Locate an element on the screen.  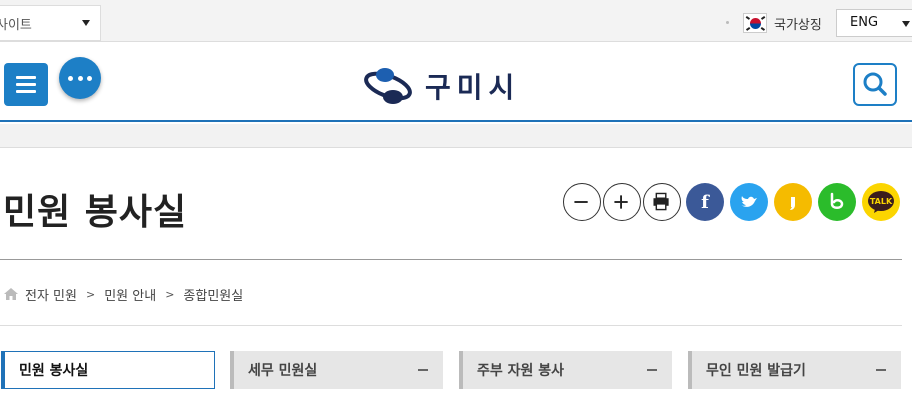
band-icon is located at coordinates (837, 200).